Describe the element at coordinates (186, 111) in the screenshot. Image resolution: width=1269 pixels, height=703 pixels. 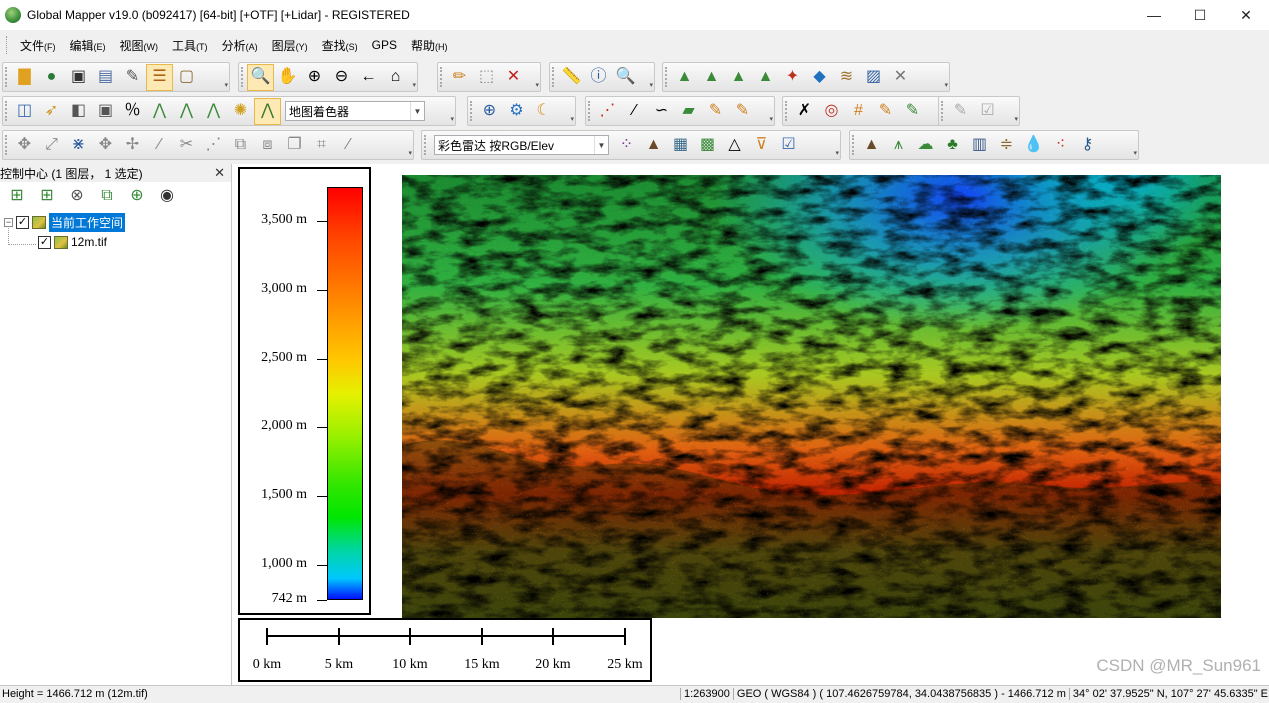
I see `elevation-down-icon: ⋀` at that location.